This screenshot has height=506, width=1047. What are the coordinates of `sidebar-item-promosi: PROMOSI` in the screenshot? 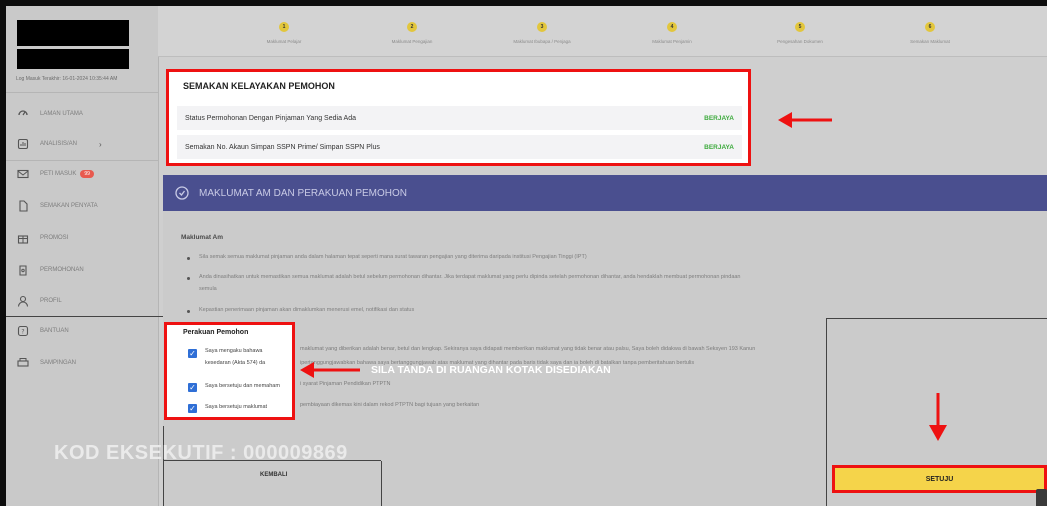 It's located at (42, 238).